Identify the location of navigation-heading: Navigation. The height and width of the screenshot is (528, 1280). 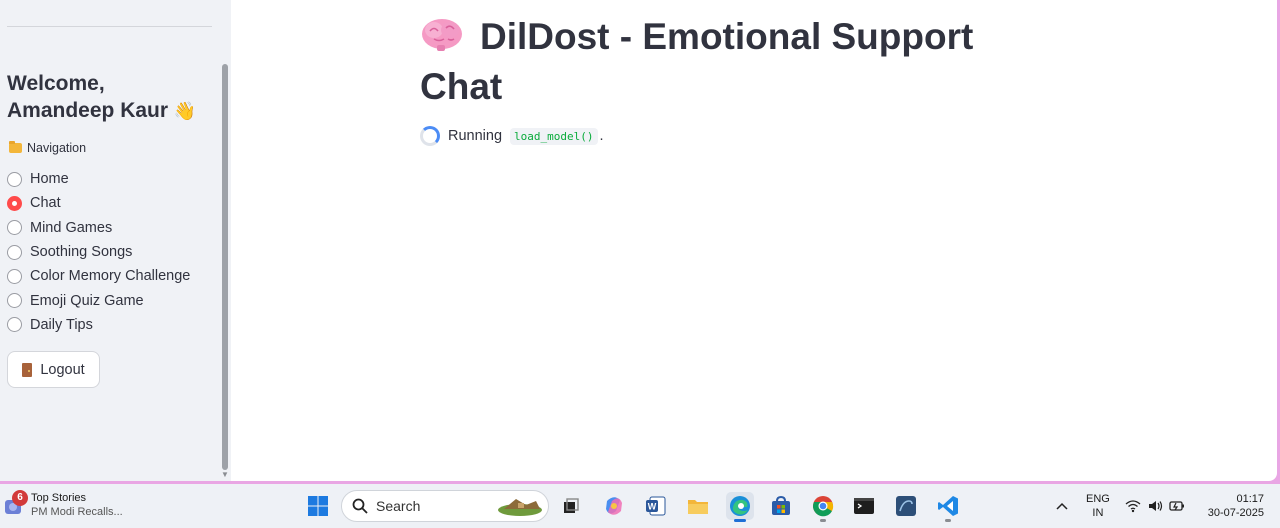
(47, 148).